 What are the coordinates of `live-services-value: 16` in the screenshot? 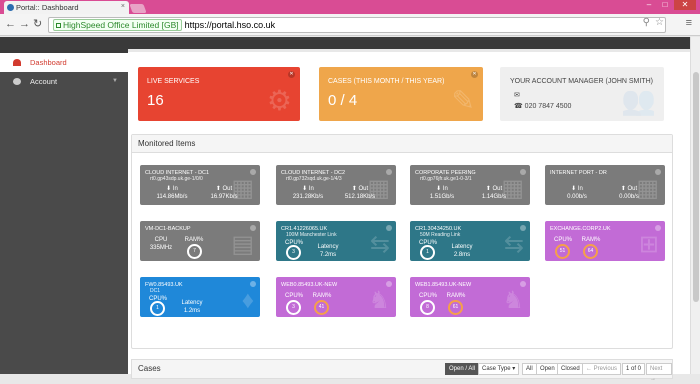 It's located at (155, 100).